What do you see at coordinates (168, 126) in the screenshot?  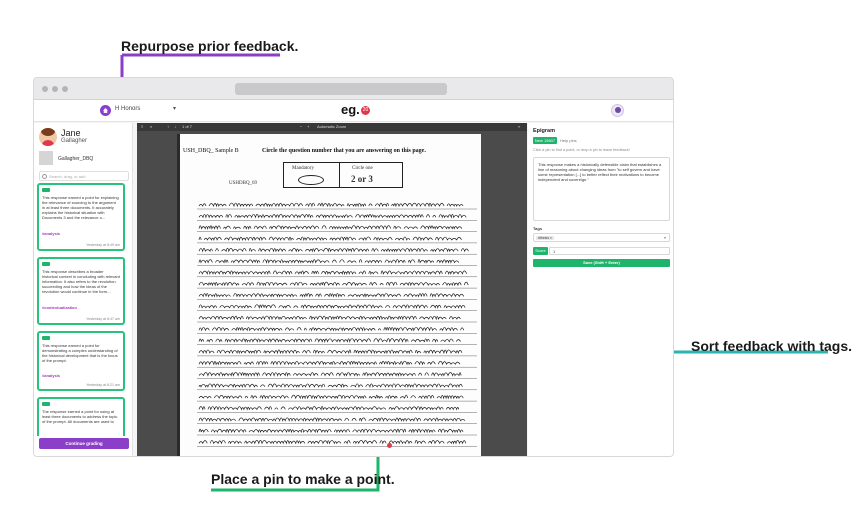 I see `prev-page-icon: ↑` at bounding box center [168, 126].